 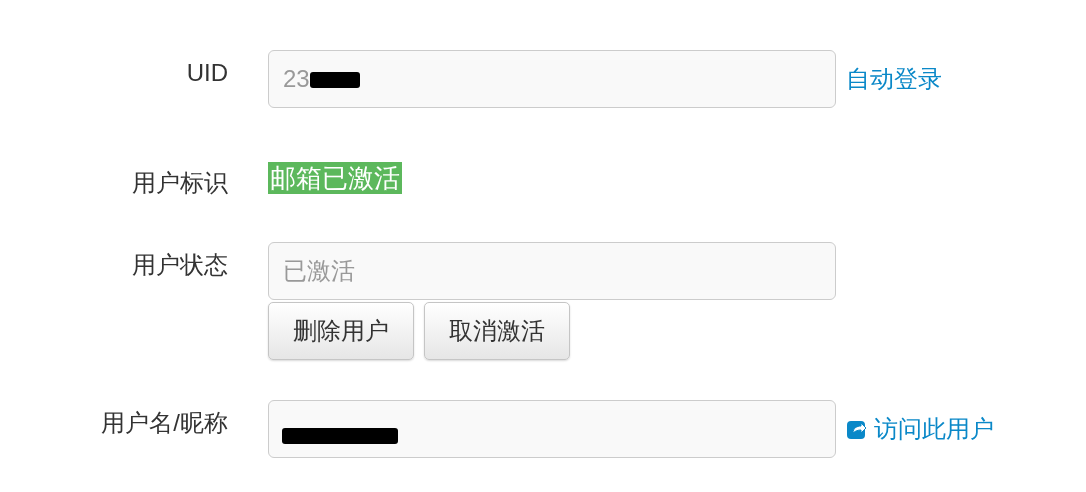 I want to click on action-button: 取消激活, so click(x=497, y=331).